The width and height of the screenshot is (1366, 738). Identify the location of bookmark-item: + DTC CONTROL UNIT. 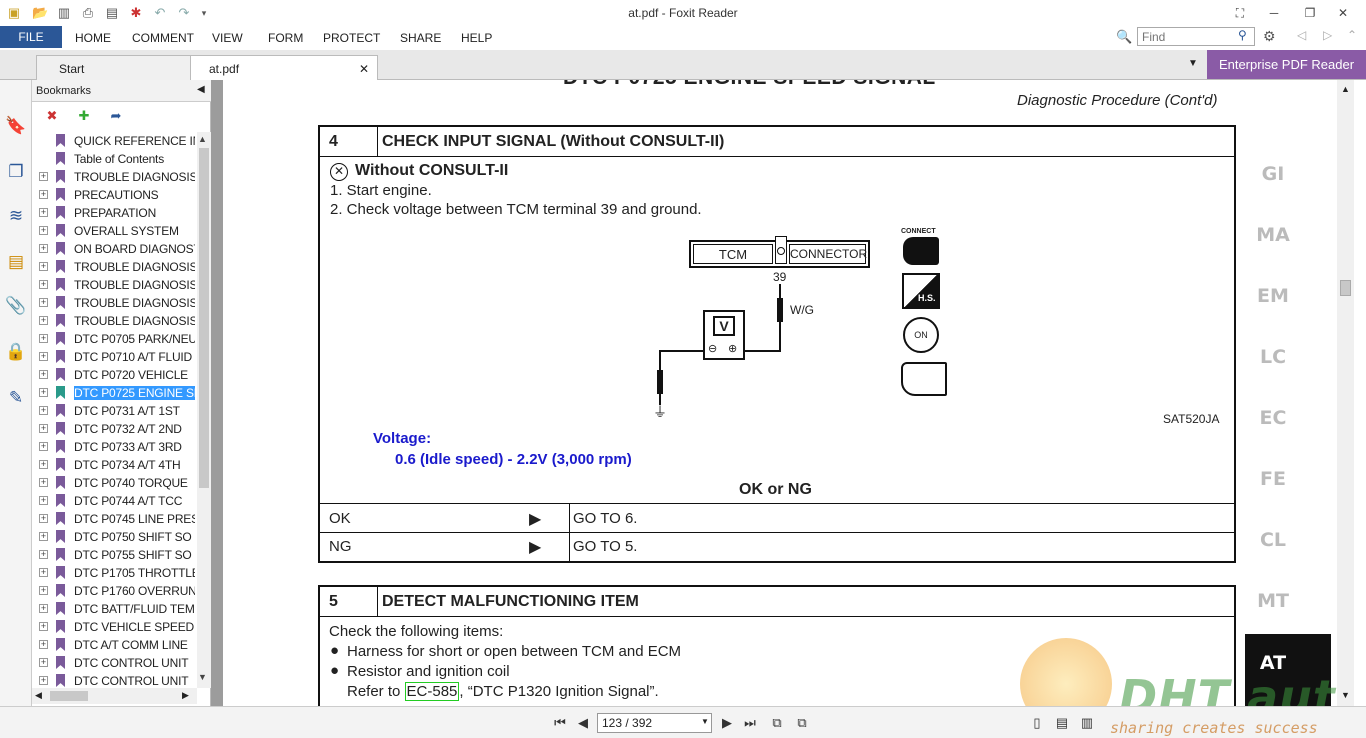
(114, 680).